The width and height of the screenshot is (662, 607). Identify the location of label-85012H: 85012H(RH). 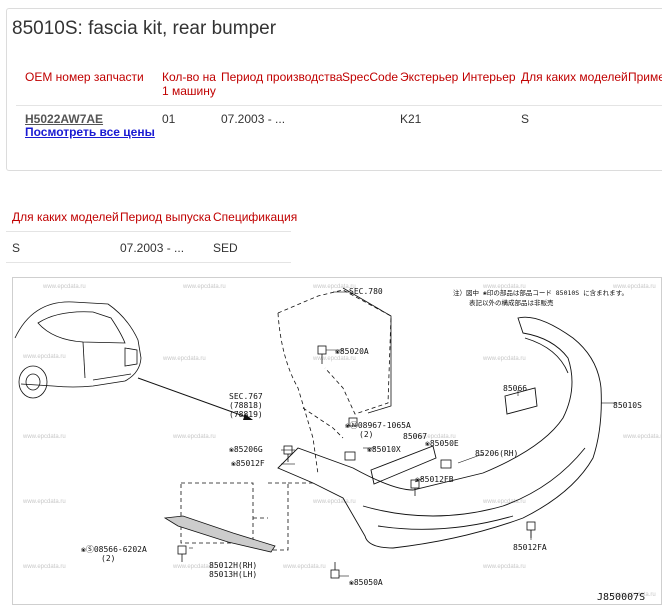
(233, 565).